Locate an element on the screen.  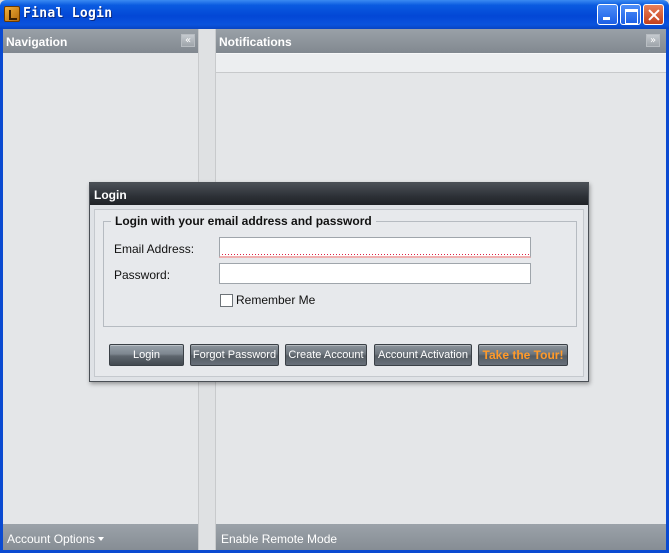
window-titlebar: Final Login is located at coordinates (334, 14).